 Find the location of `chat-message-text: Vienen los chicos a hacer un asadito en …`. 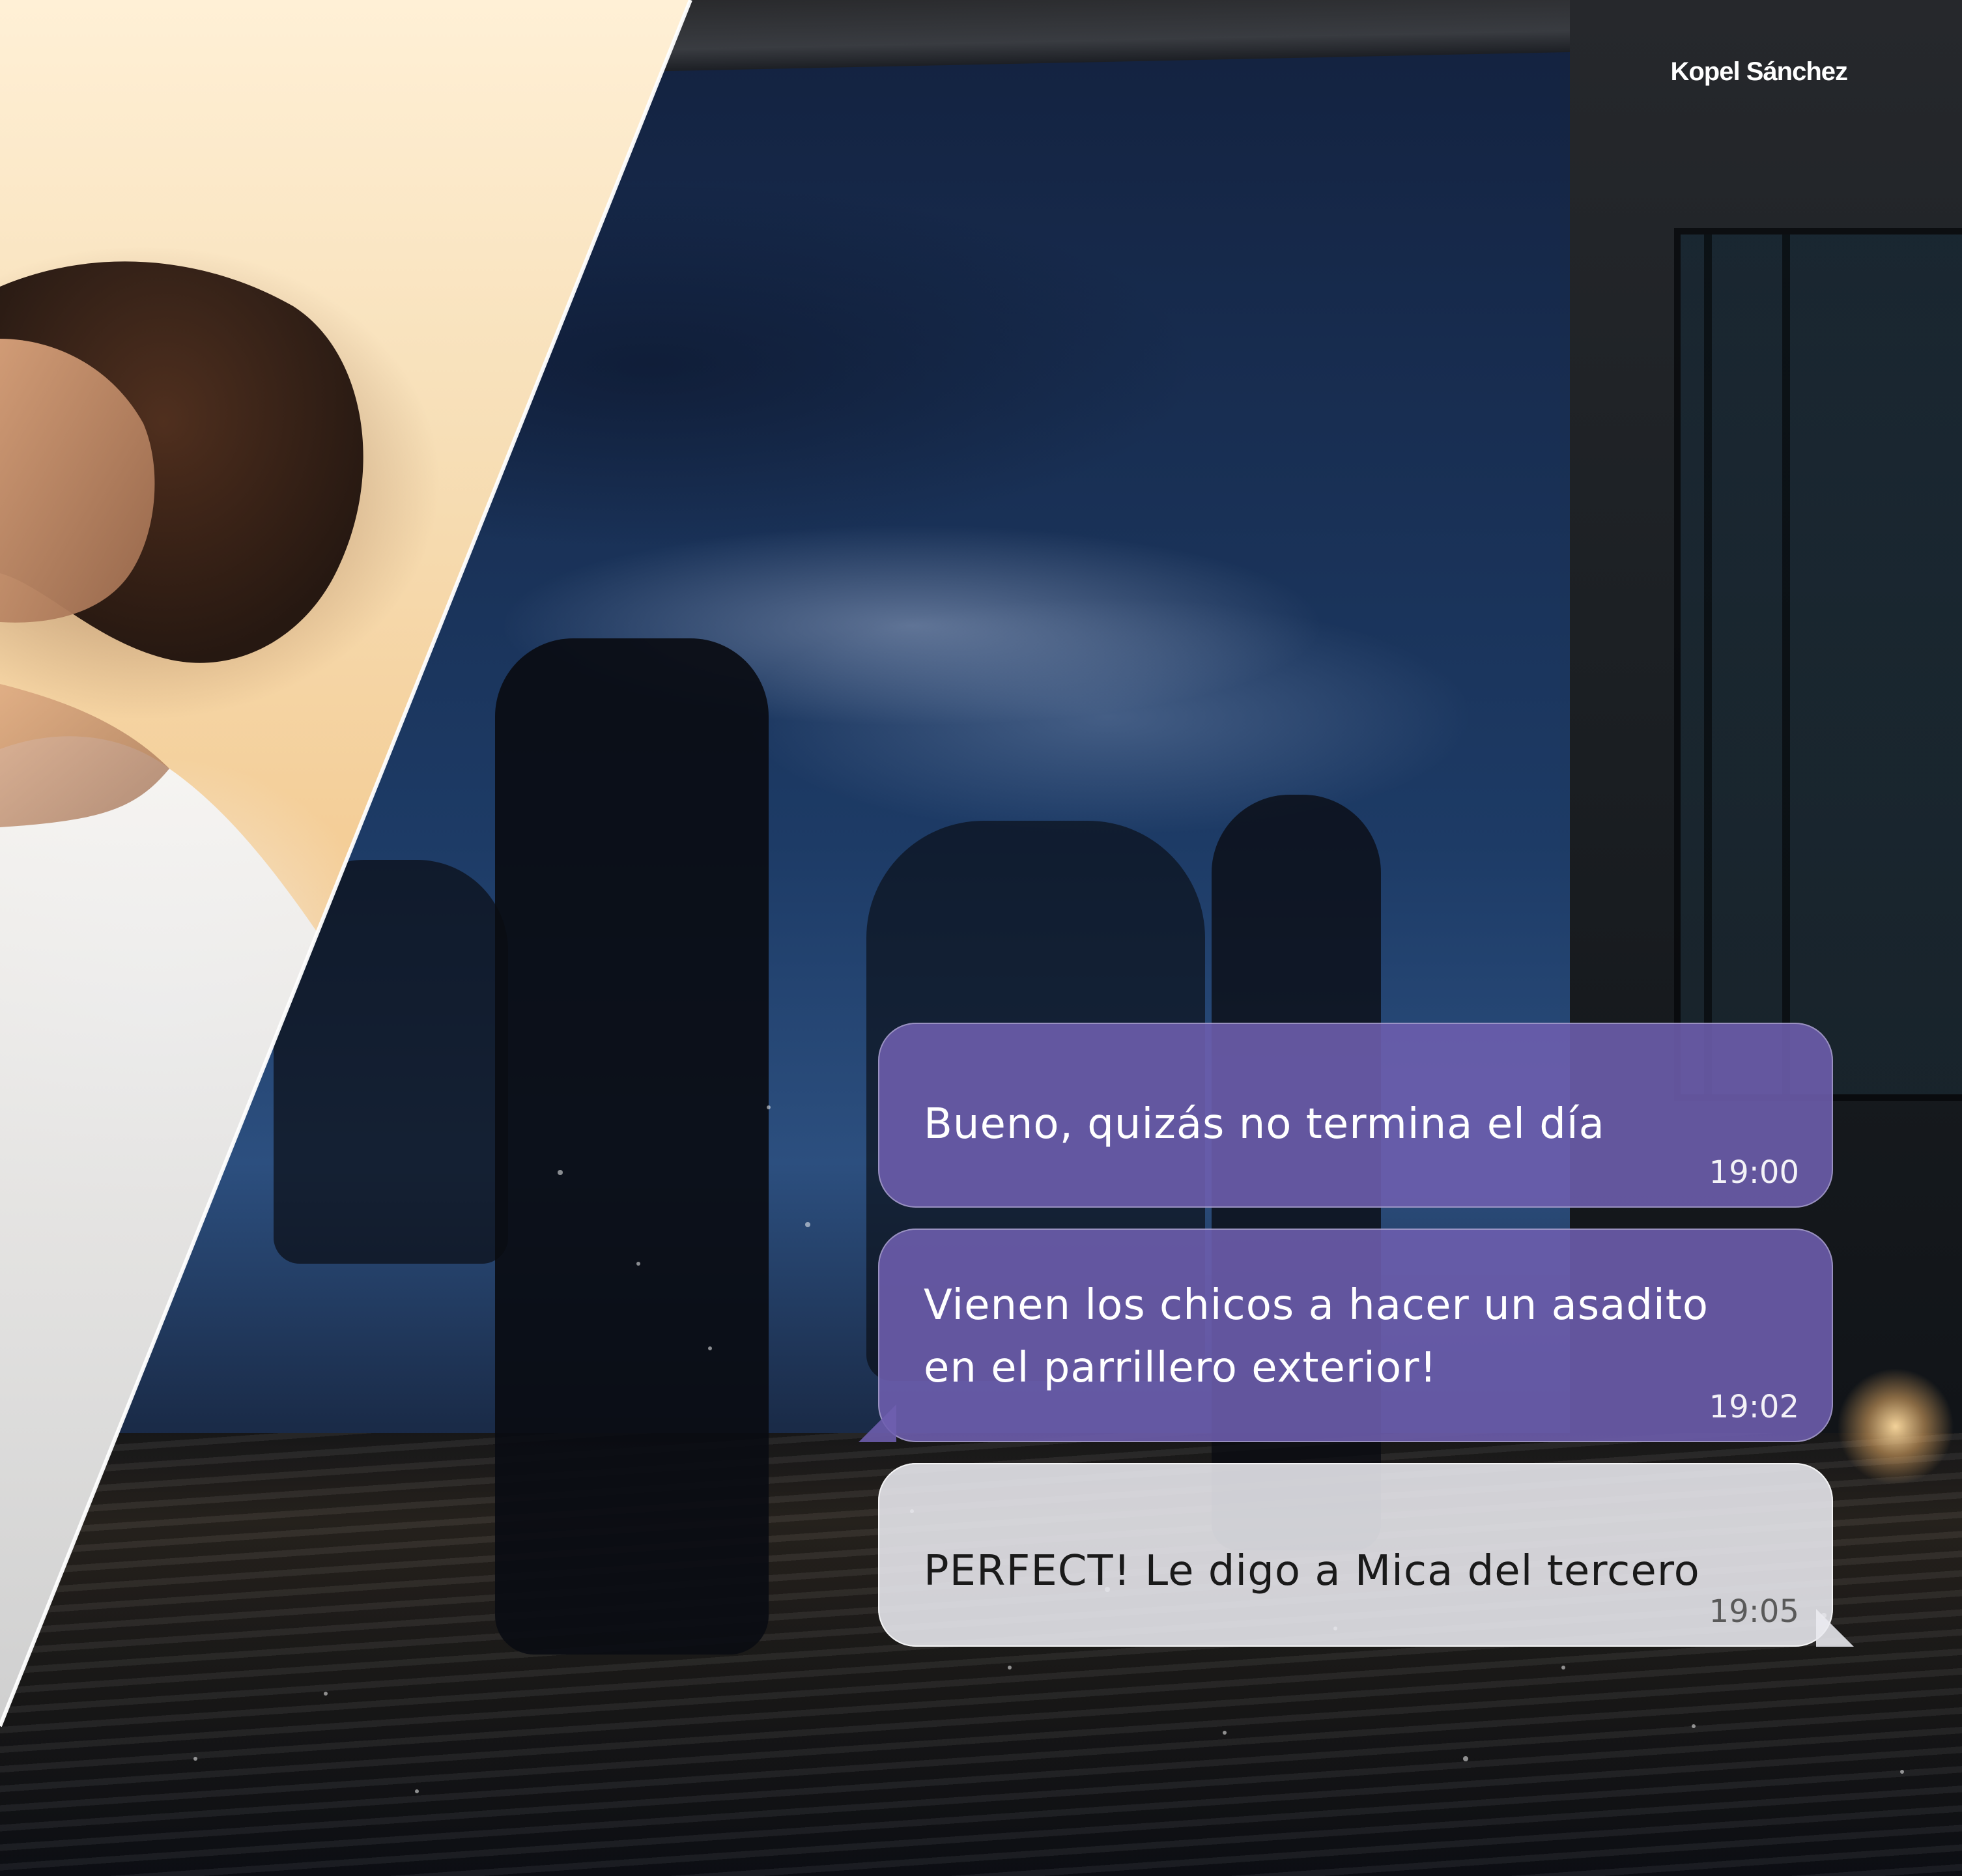

chat-message-text: Vienen los chicos a hacer un asadito en … is located at coordinates (1316, 1336).